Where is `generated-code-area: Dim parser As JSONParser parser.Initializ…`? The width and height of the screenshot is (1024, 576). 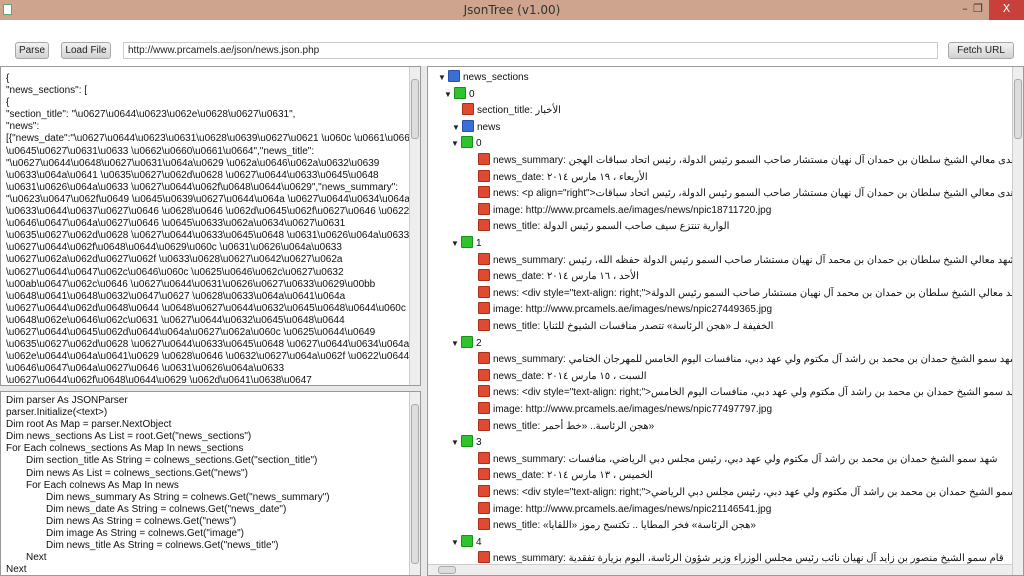
generated-code-area: Dim parser As JSONParser parser.Initializ… is located at coordinates (210, 483).